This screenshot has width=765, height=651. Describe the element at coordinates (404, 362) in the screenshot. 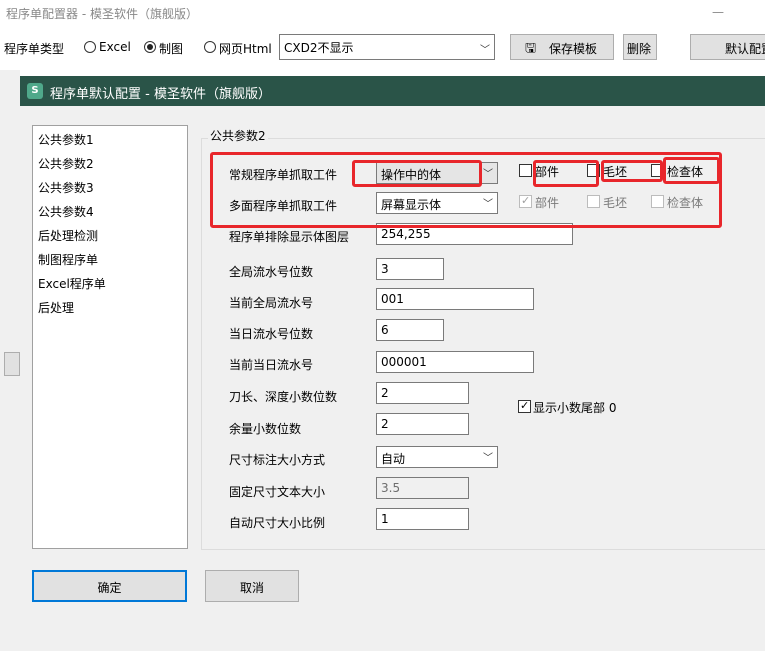

I see `current-daily-serial-value: 000001` at that location.